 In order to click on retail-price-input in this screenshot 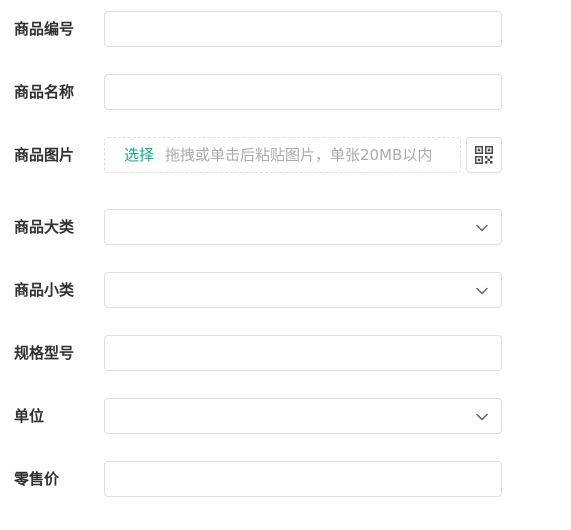, I will do `click(303, 479)`.